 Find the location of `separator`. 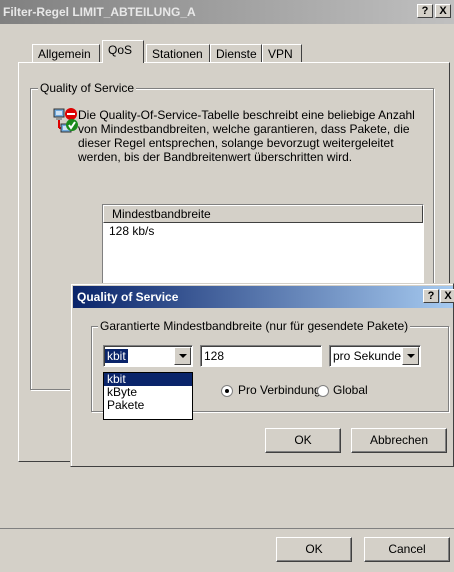

separator is located at coordinates (227, 528).